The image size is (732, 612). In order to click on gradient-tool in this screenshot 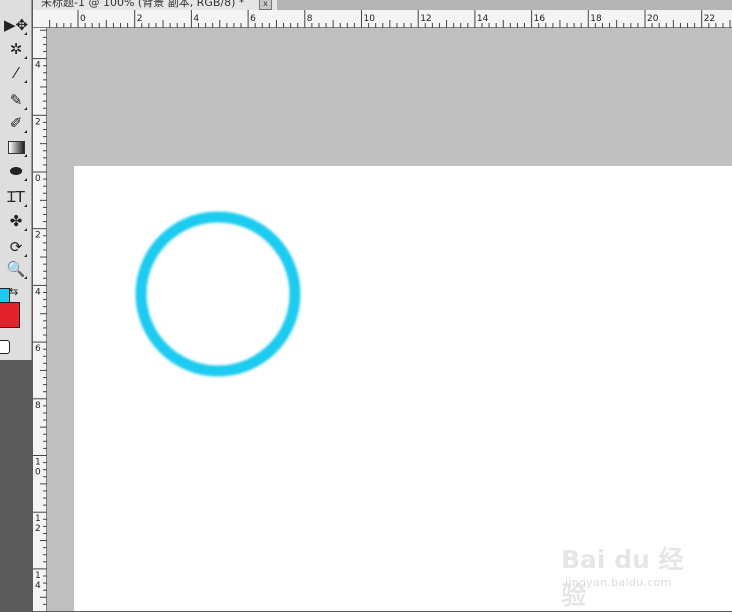, I will do `click(16, 147)`.